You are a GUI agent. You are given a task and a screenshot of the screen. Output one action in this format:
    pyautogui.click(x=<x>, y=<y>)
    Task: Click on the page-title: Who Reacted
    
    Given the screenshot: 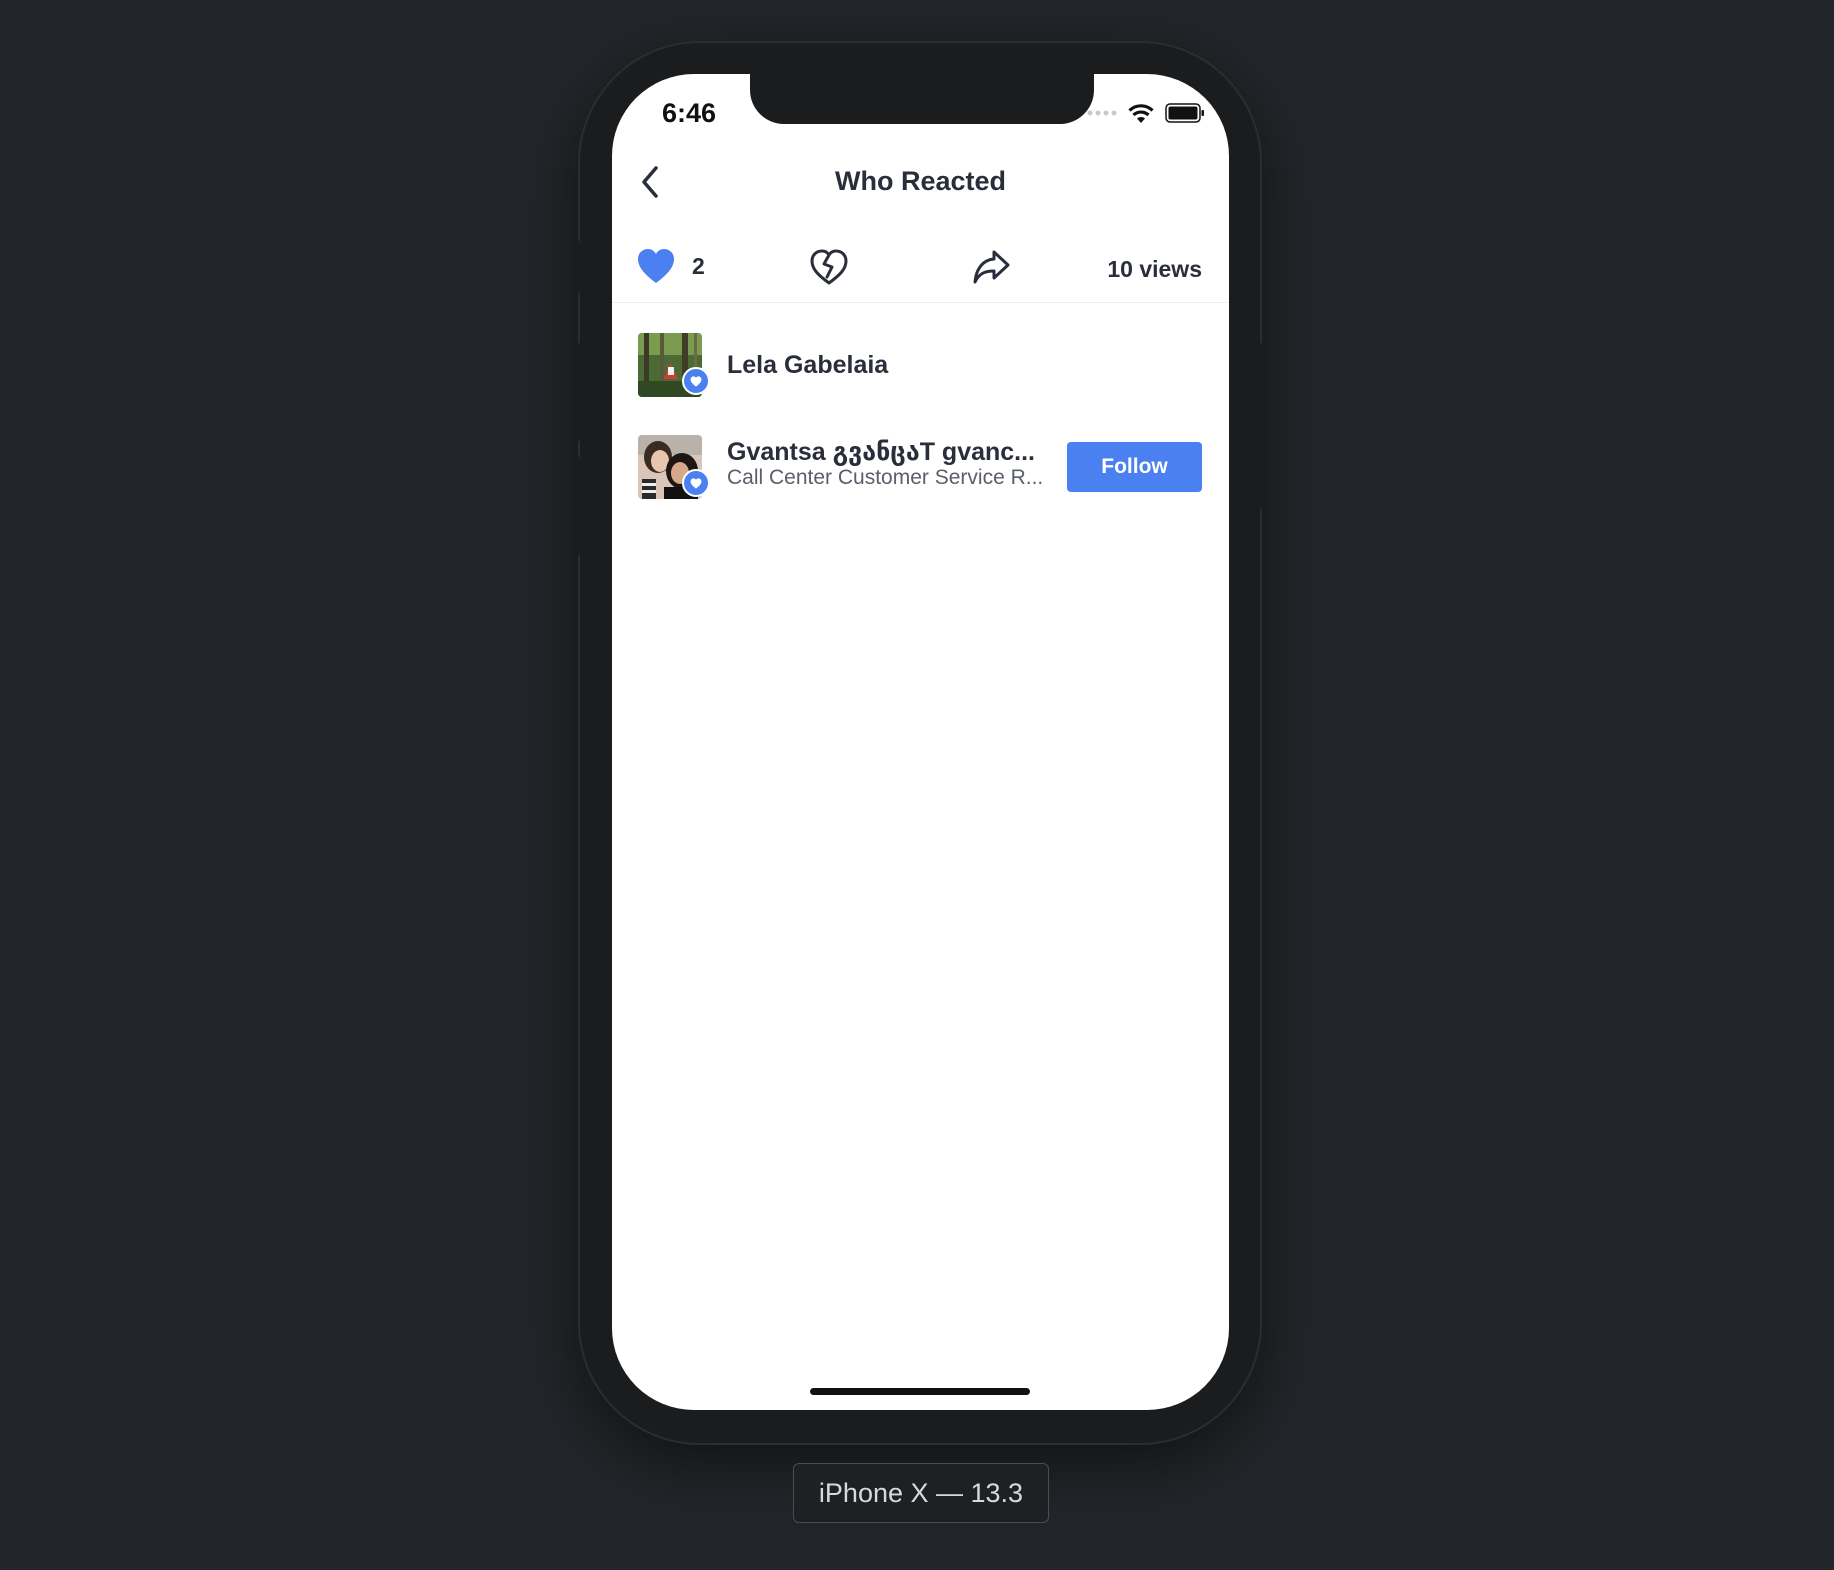 What is the action you would take?
    pyautogui.click(x=920, y=181)
    